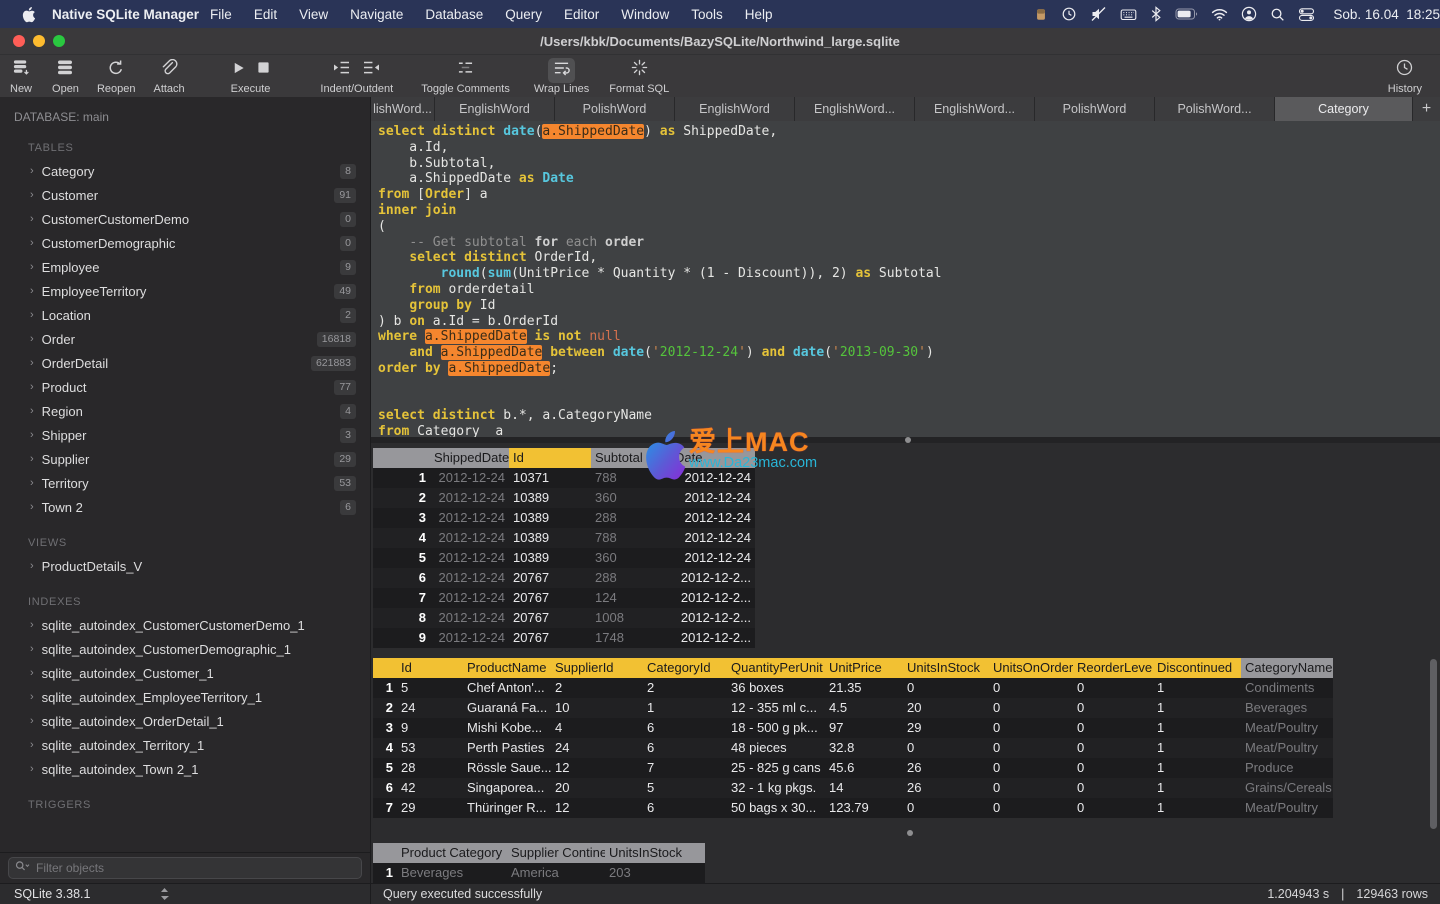 The width and height of the screenshot is (1440, 904). What do you see at coordinates (631, 638) in the screenshot?
I see `data-cell: 1748` at bounding box center [631, 638].